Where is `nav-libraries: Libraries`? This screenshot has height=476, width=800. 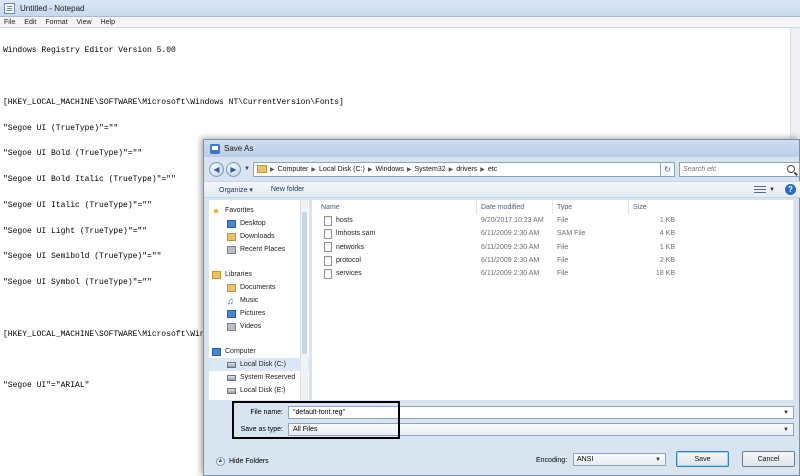 nav-libraries: Libraries is located at coordinates (259, 274).